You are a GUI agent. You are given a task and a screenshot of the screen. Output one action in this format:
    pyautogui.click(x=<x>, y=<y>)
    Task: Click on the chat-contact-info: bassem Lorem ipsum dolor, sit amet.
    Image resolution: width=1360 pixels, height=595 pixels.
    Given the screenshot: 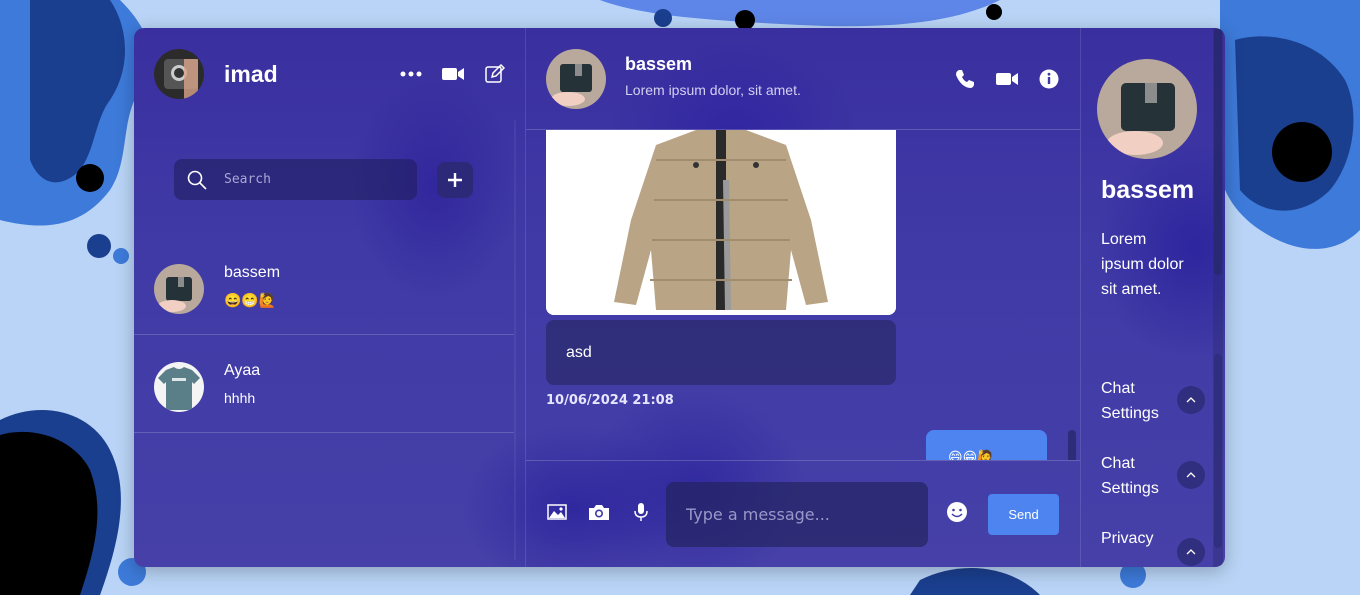 What is the action you would take?
    pyautogui.click(x=713, y=76)
    